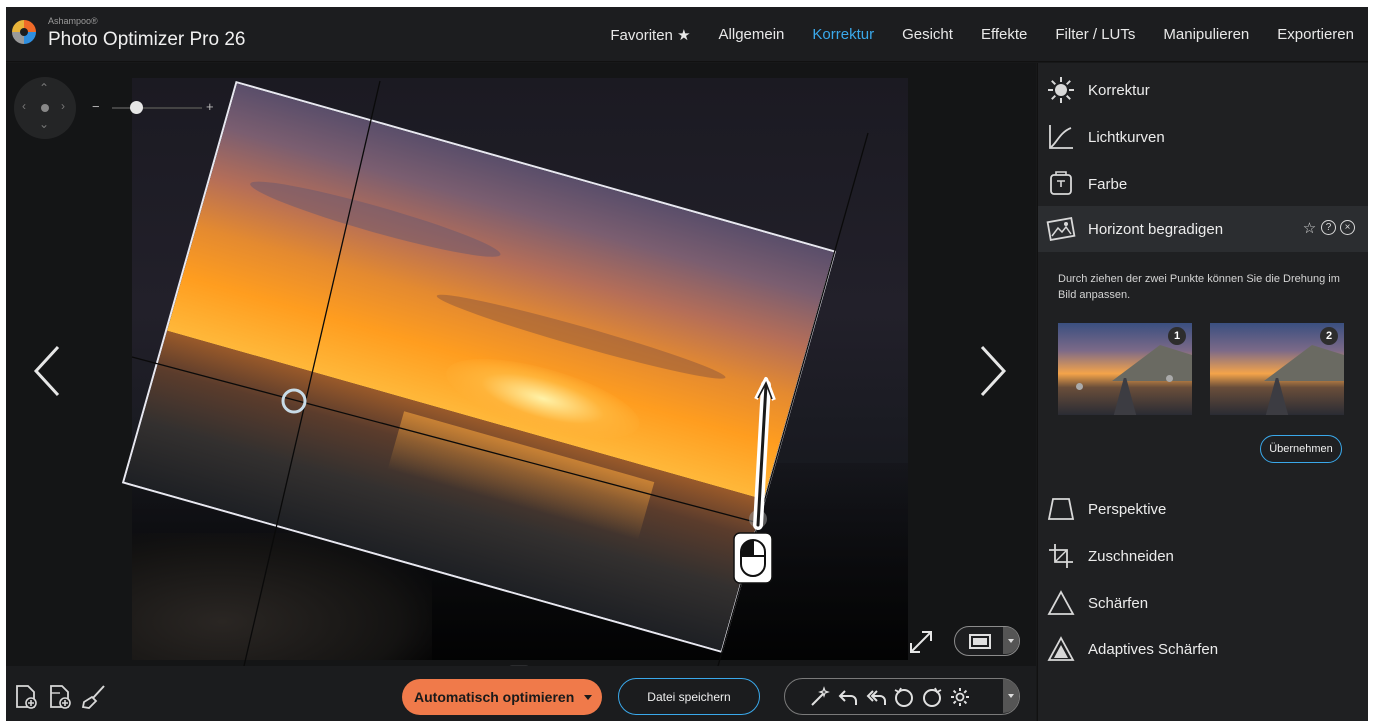 This screenshot has width=1374, height=721. Describe the element at coordinates (210, 106) in the screenshot. I see `zoom-in-button: +` at that location.